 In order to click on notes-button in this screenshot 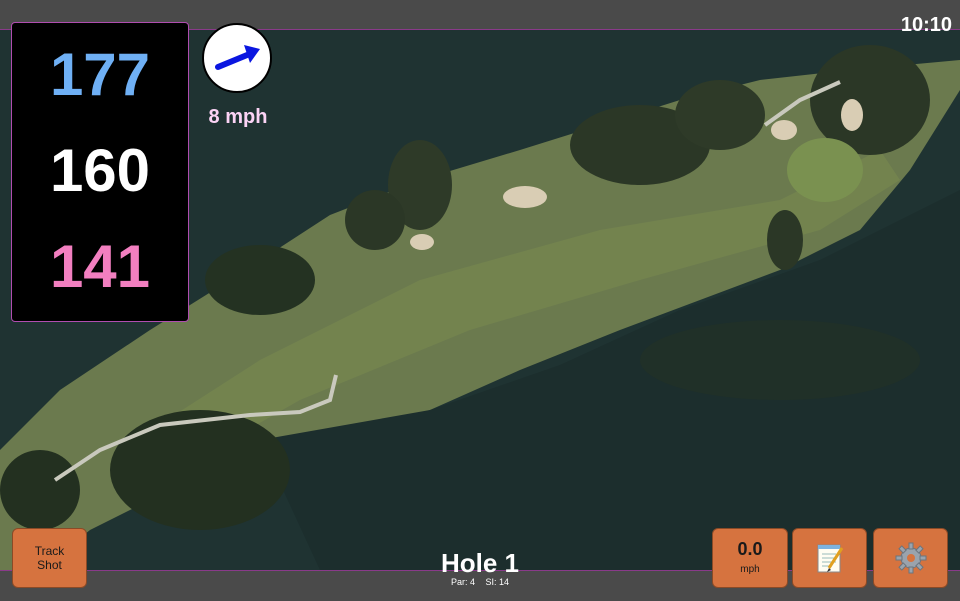, I will do `click(829, 558)`.